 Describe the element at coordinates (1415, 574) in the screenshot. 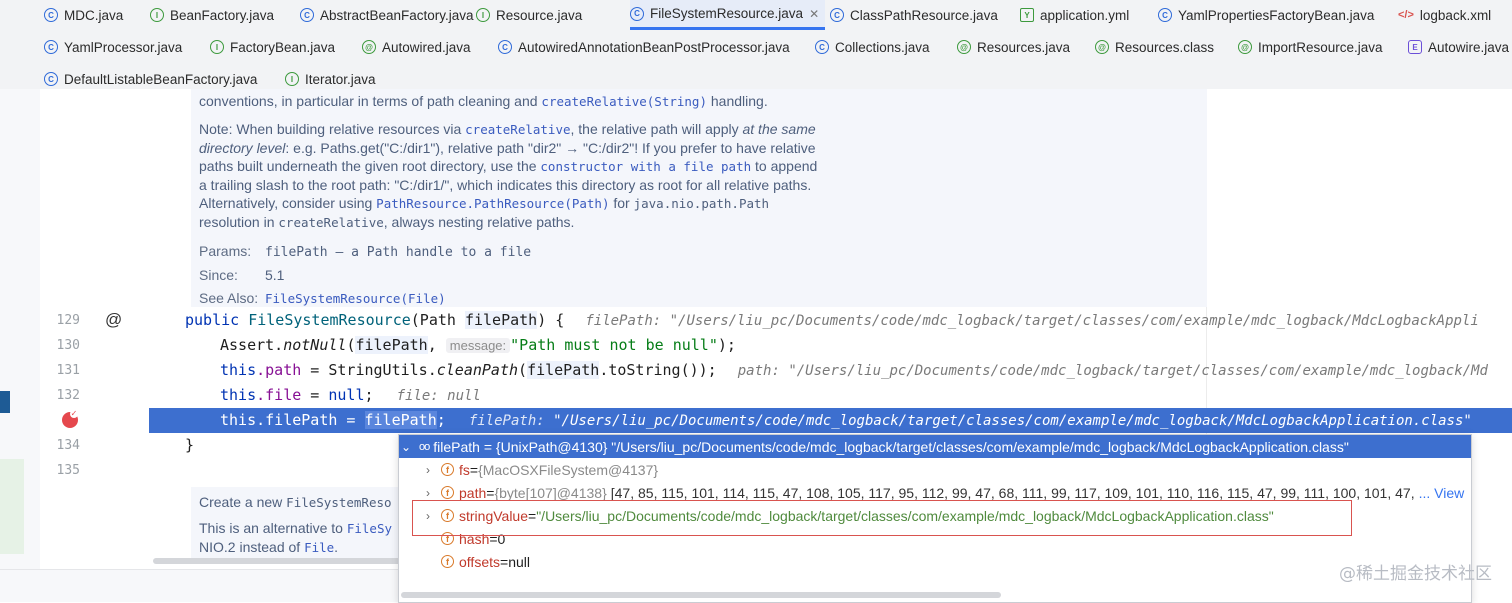

I see `watermark: @稀土掘金技术社区` at that location.